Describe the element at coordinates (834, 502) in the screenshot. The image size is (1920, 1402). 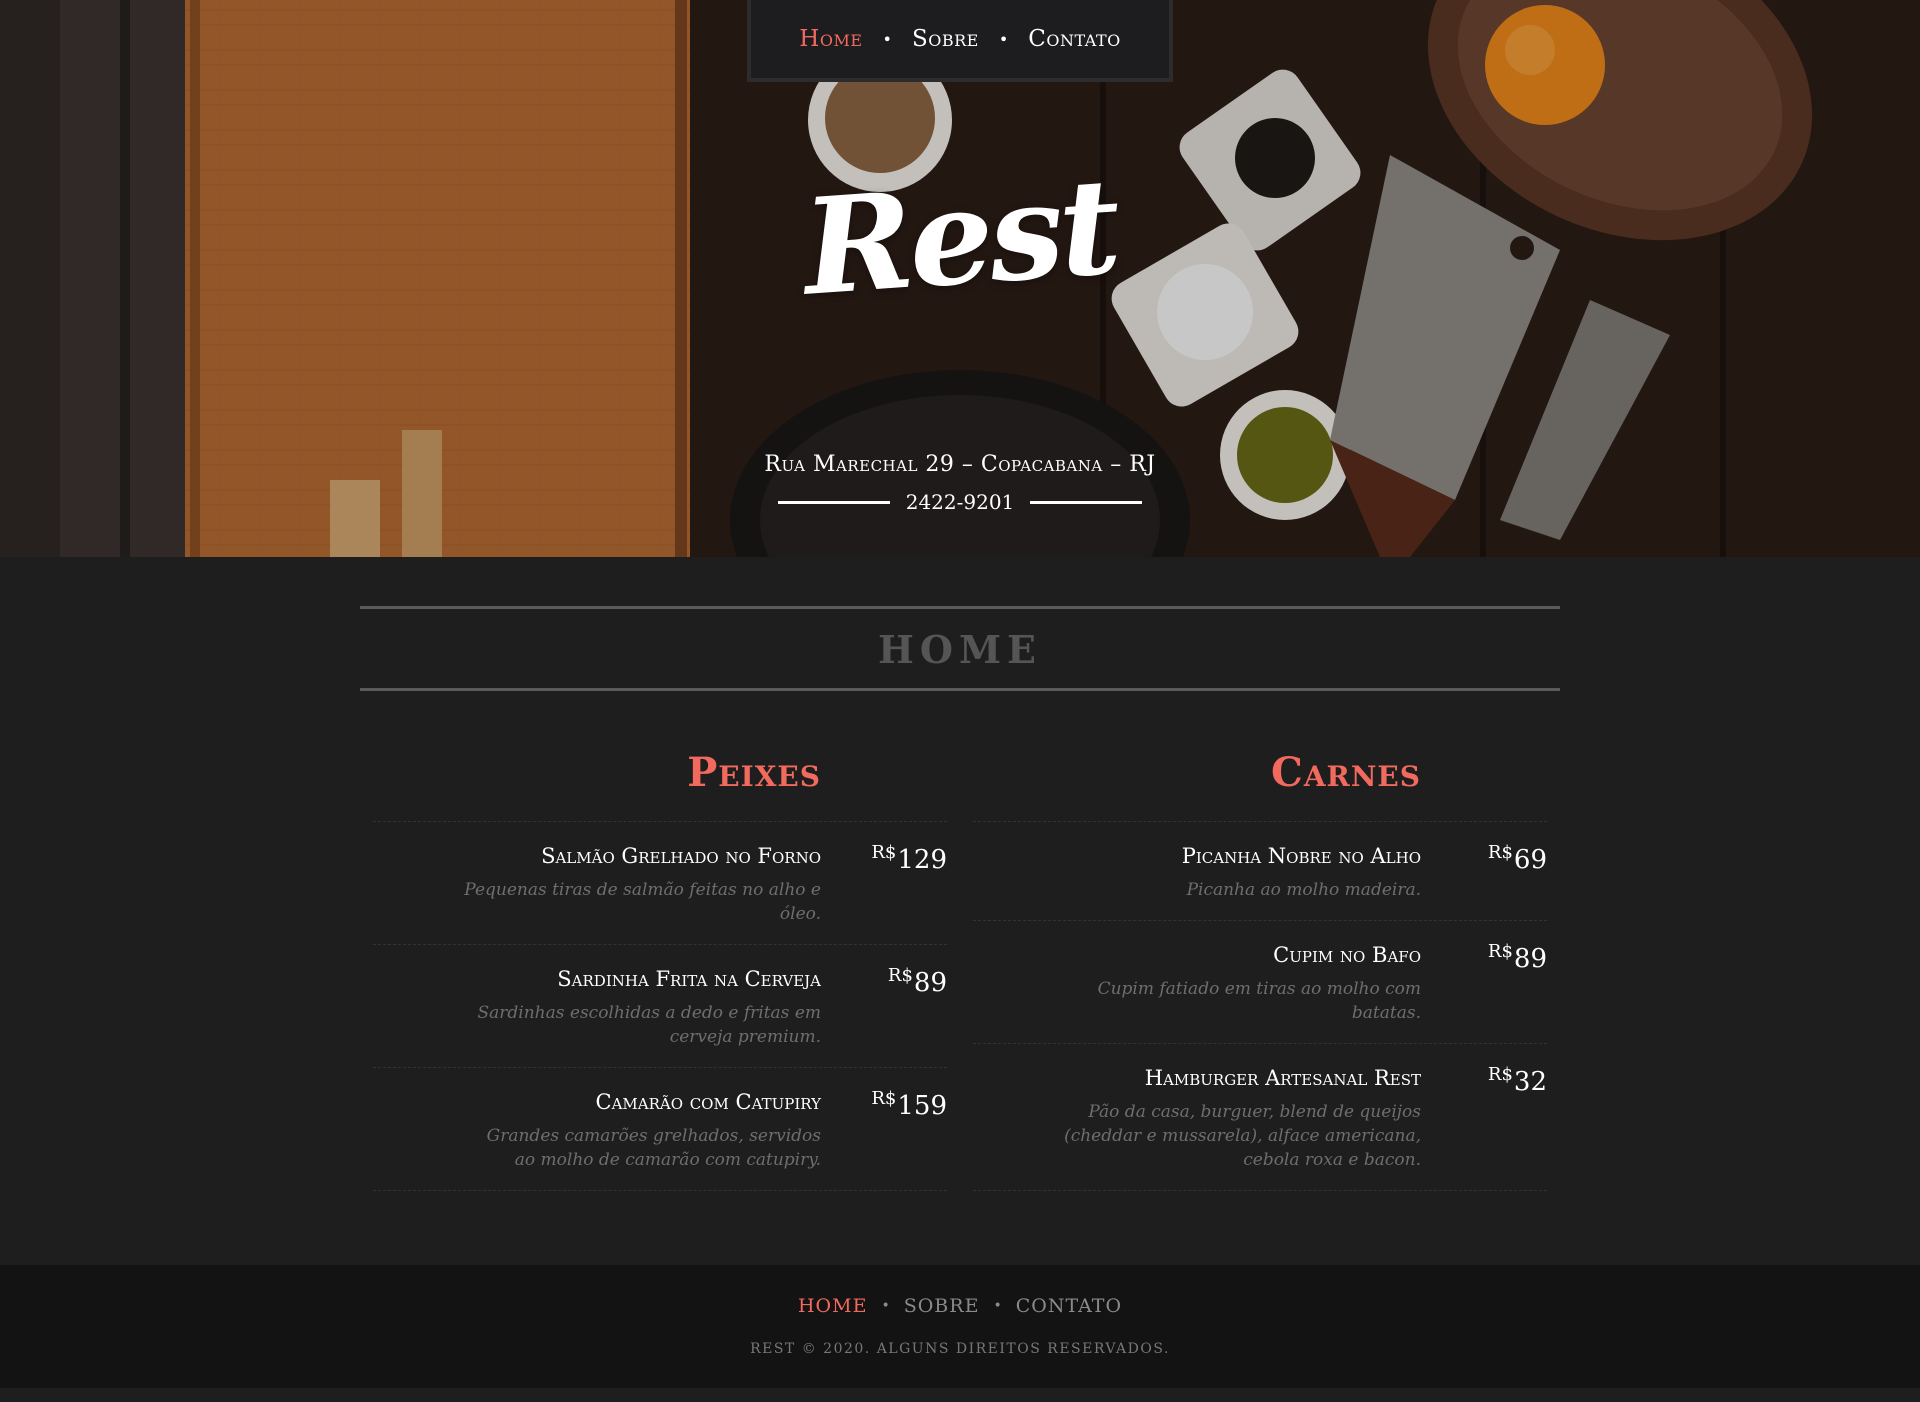
I see `decorative-line-left` at that location.